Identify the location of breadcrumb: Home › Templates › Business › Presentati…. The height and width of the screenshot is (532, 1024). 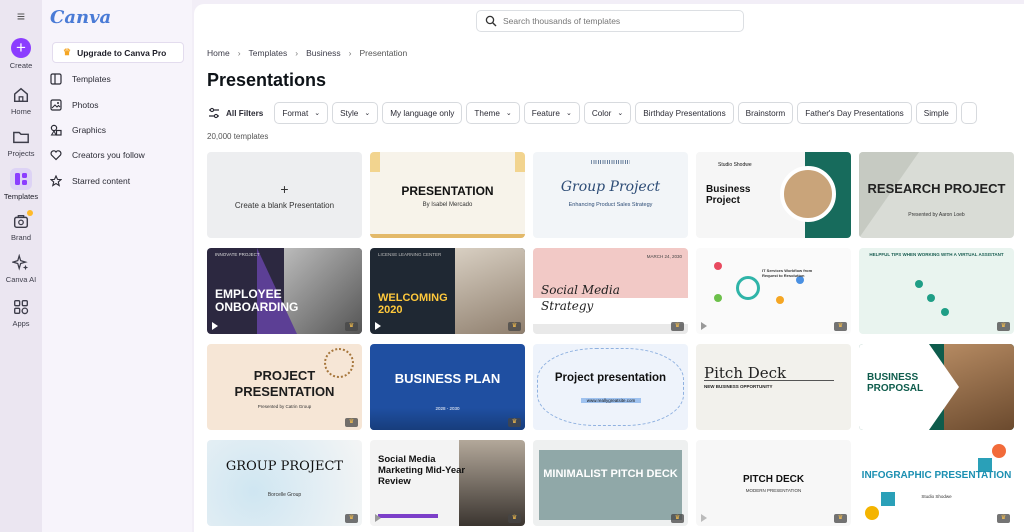
(307, 53).